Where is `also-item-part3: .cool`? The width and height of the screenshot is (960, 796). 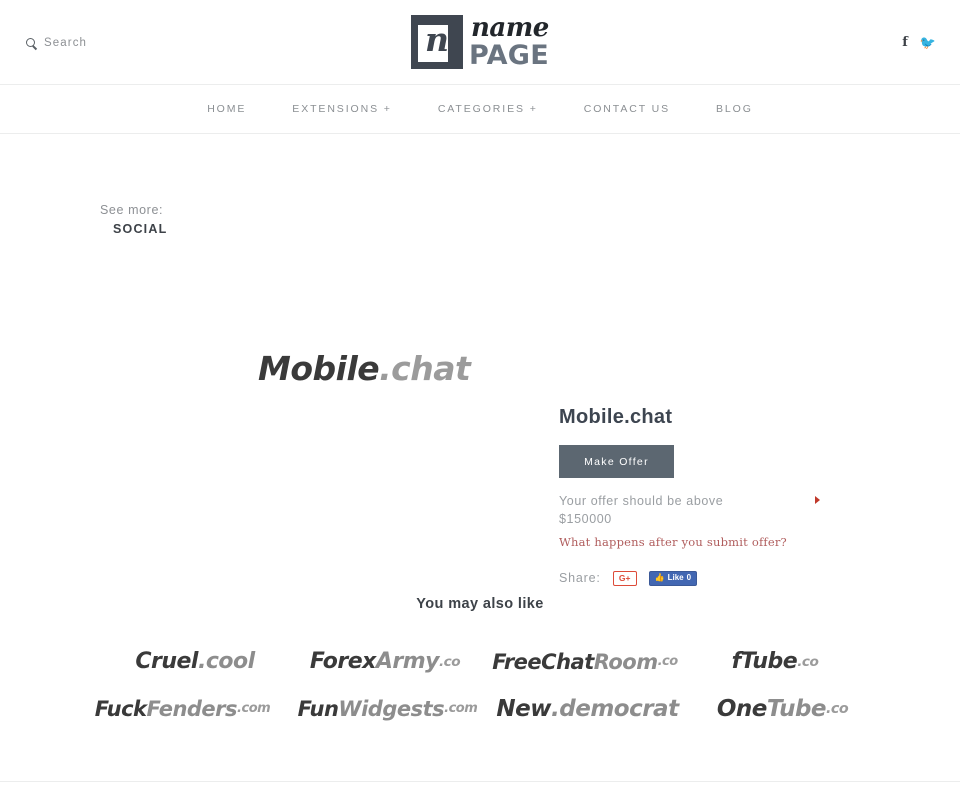 also-item-part3: .cool is located at coordinates (226, 661).